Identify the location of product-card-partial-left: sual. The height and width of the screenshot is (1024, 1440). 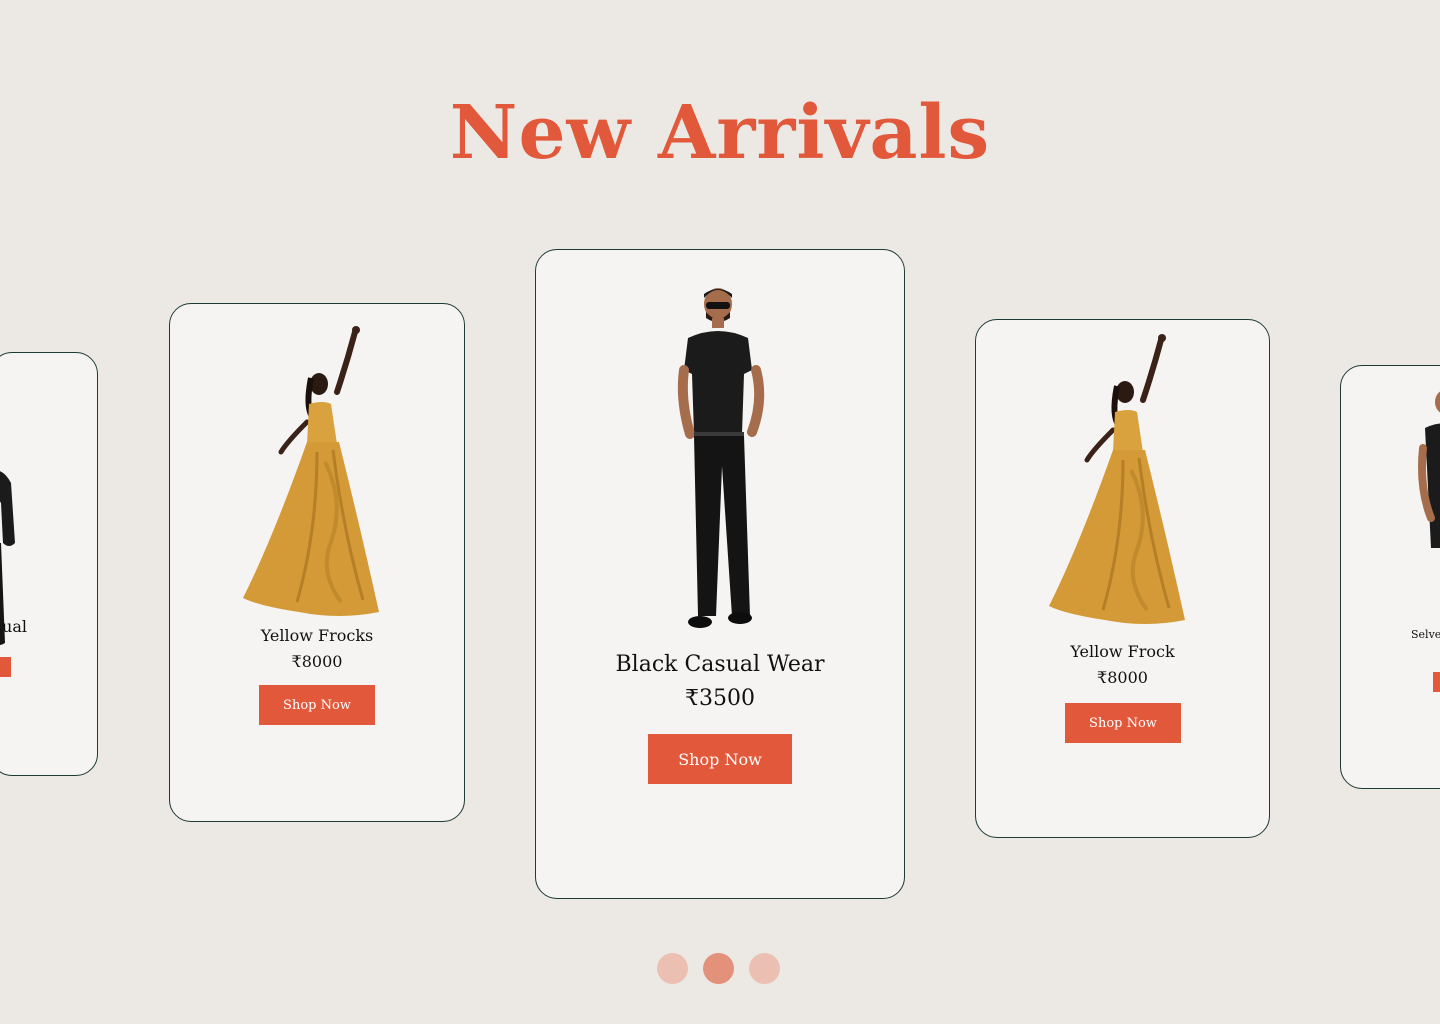
(49, 564).